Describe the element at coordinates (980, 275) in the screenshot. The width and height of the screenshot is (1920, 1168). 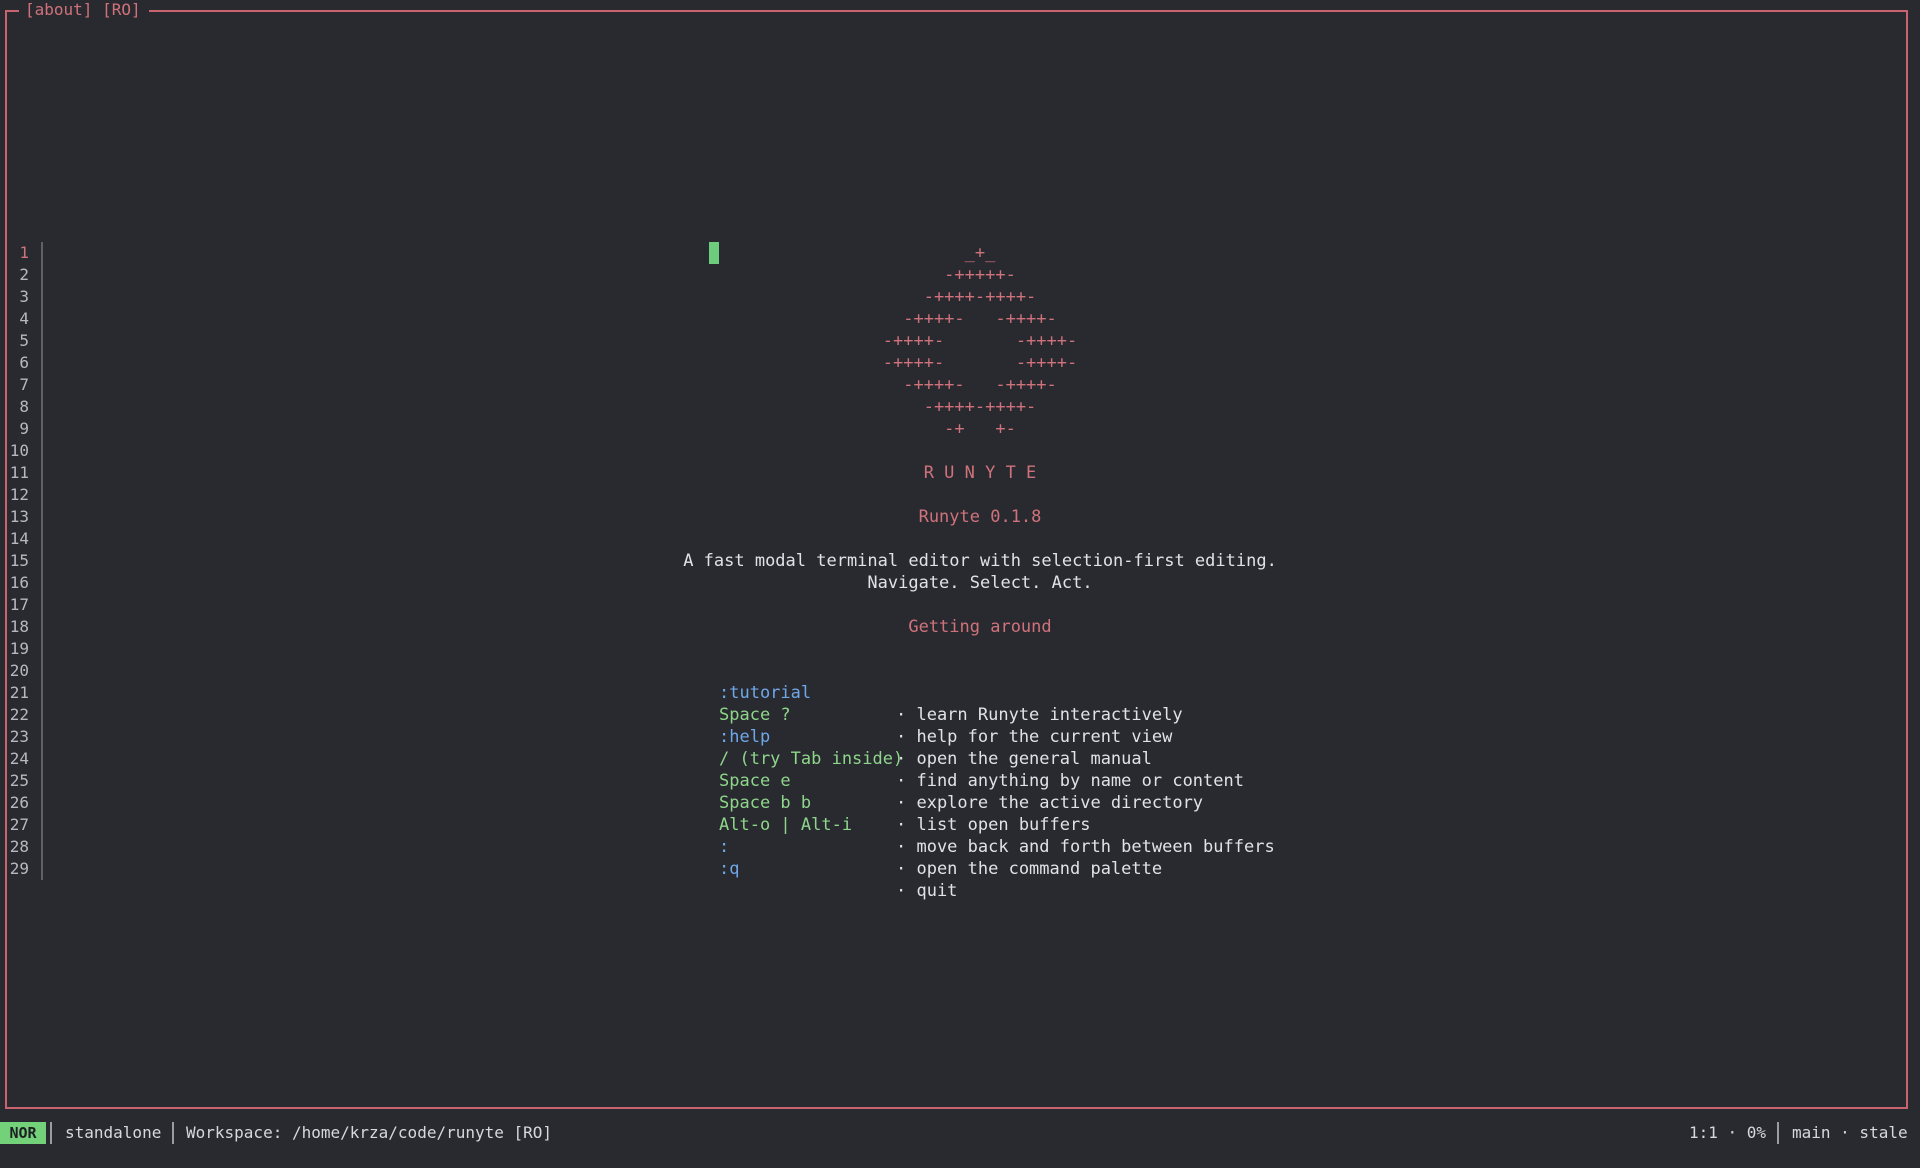
I see `logo-line: -+++++-` at that location.